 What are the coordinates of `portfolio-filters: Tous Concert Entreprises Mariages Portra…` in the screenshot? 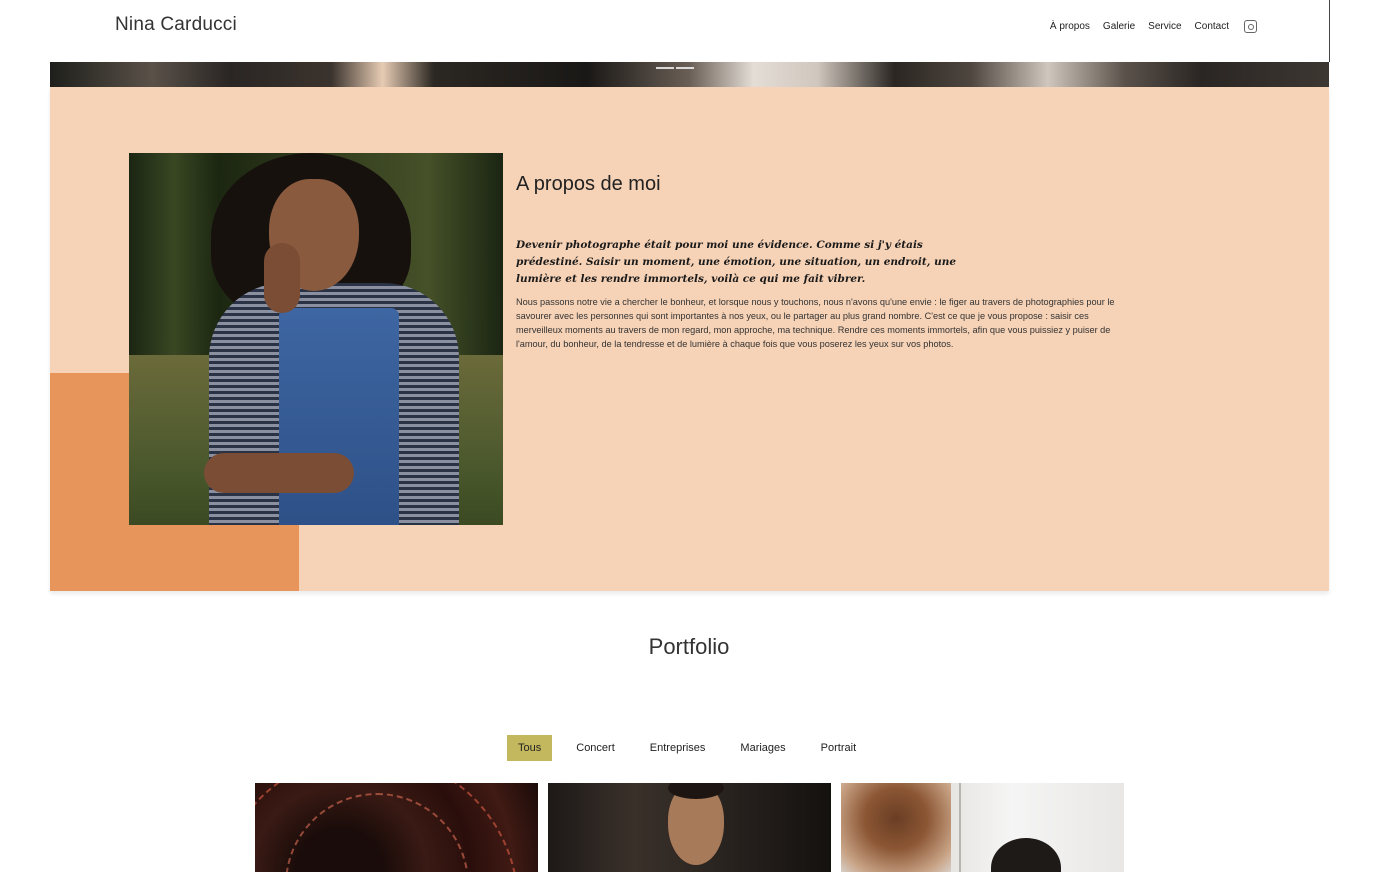 It's located at (693, 748).